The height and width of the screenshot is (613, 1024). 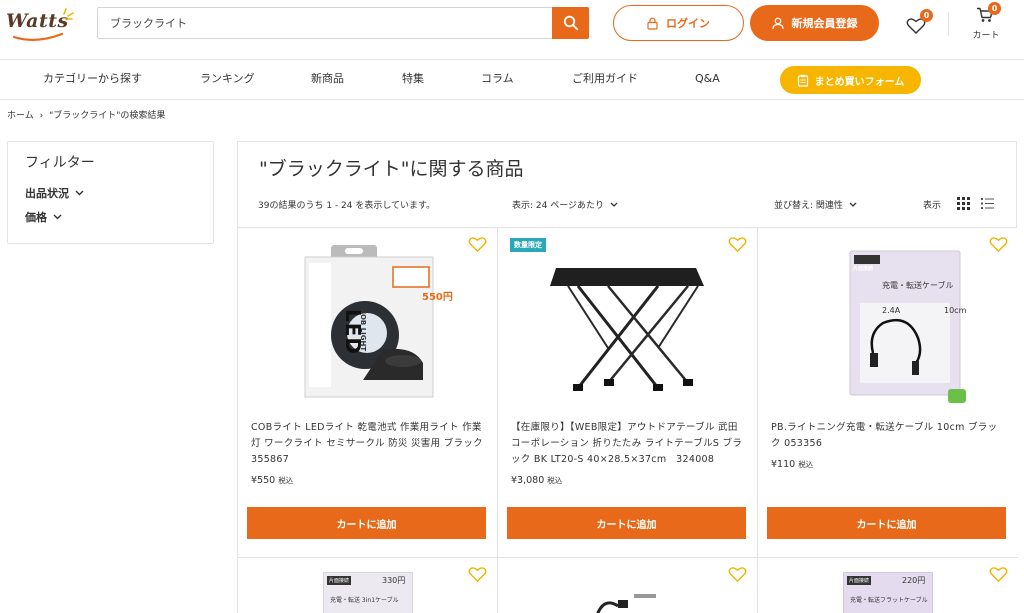 I want to click on register-button: 新規会員登録, so click(x=814, y=23).